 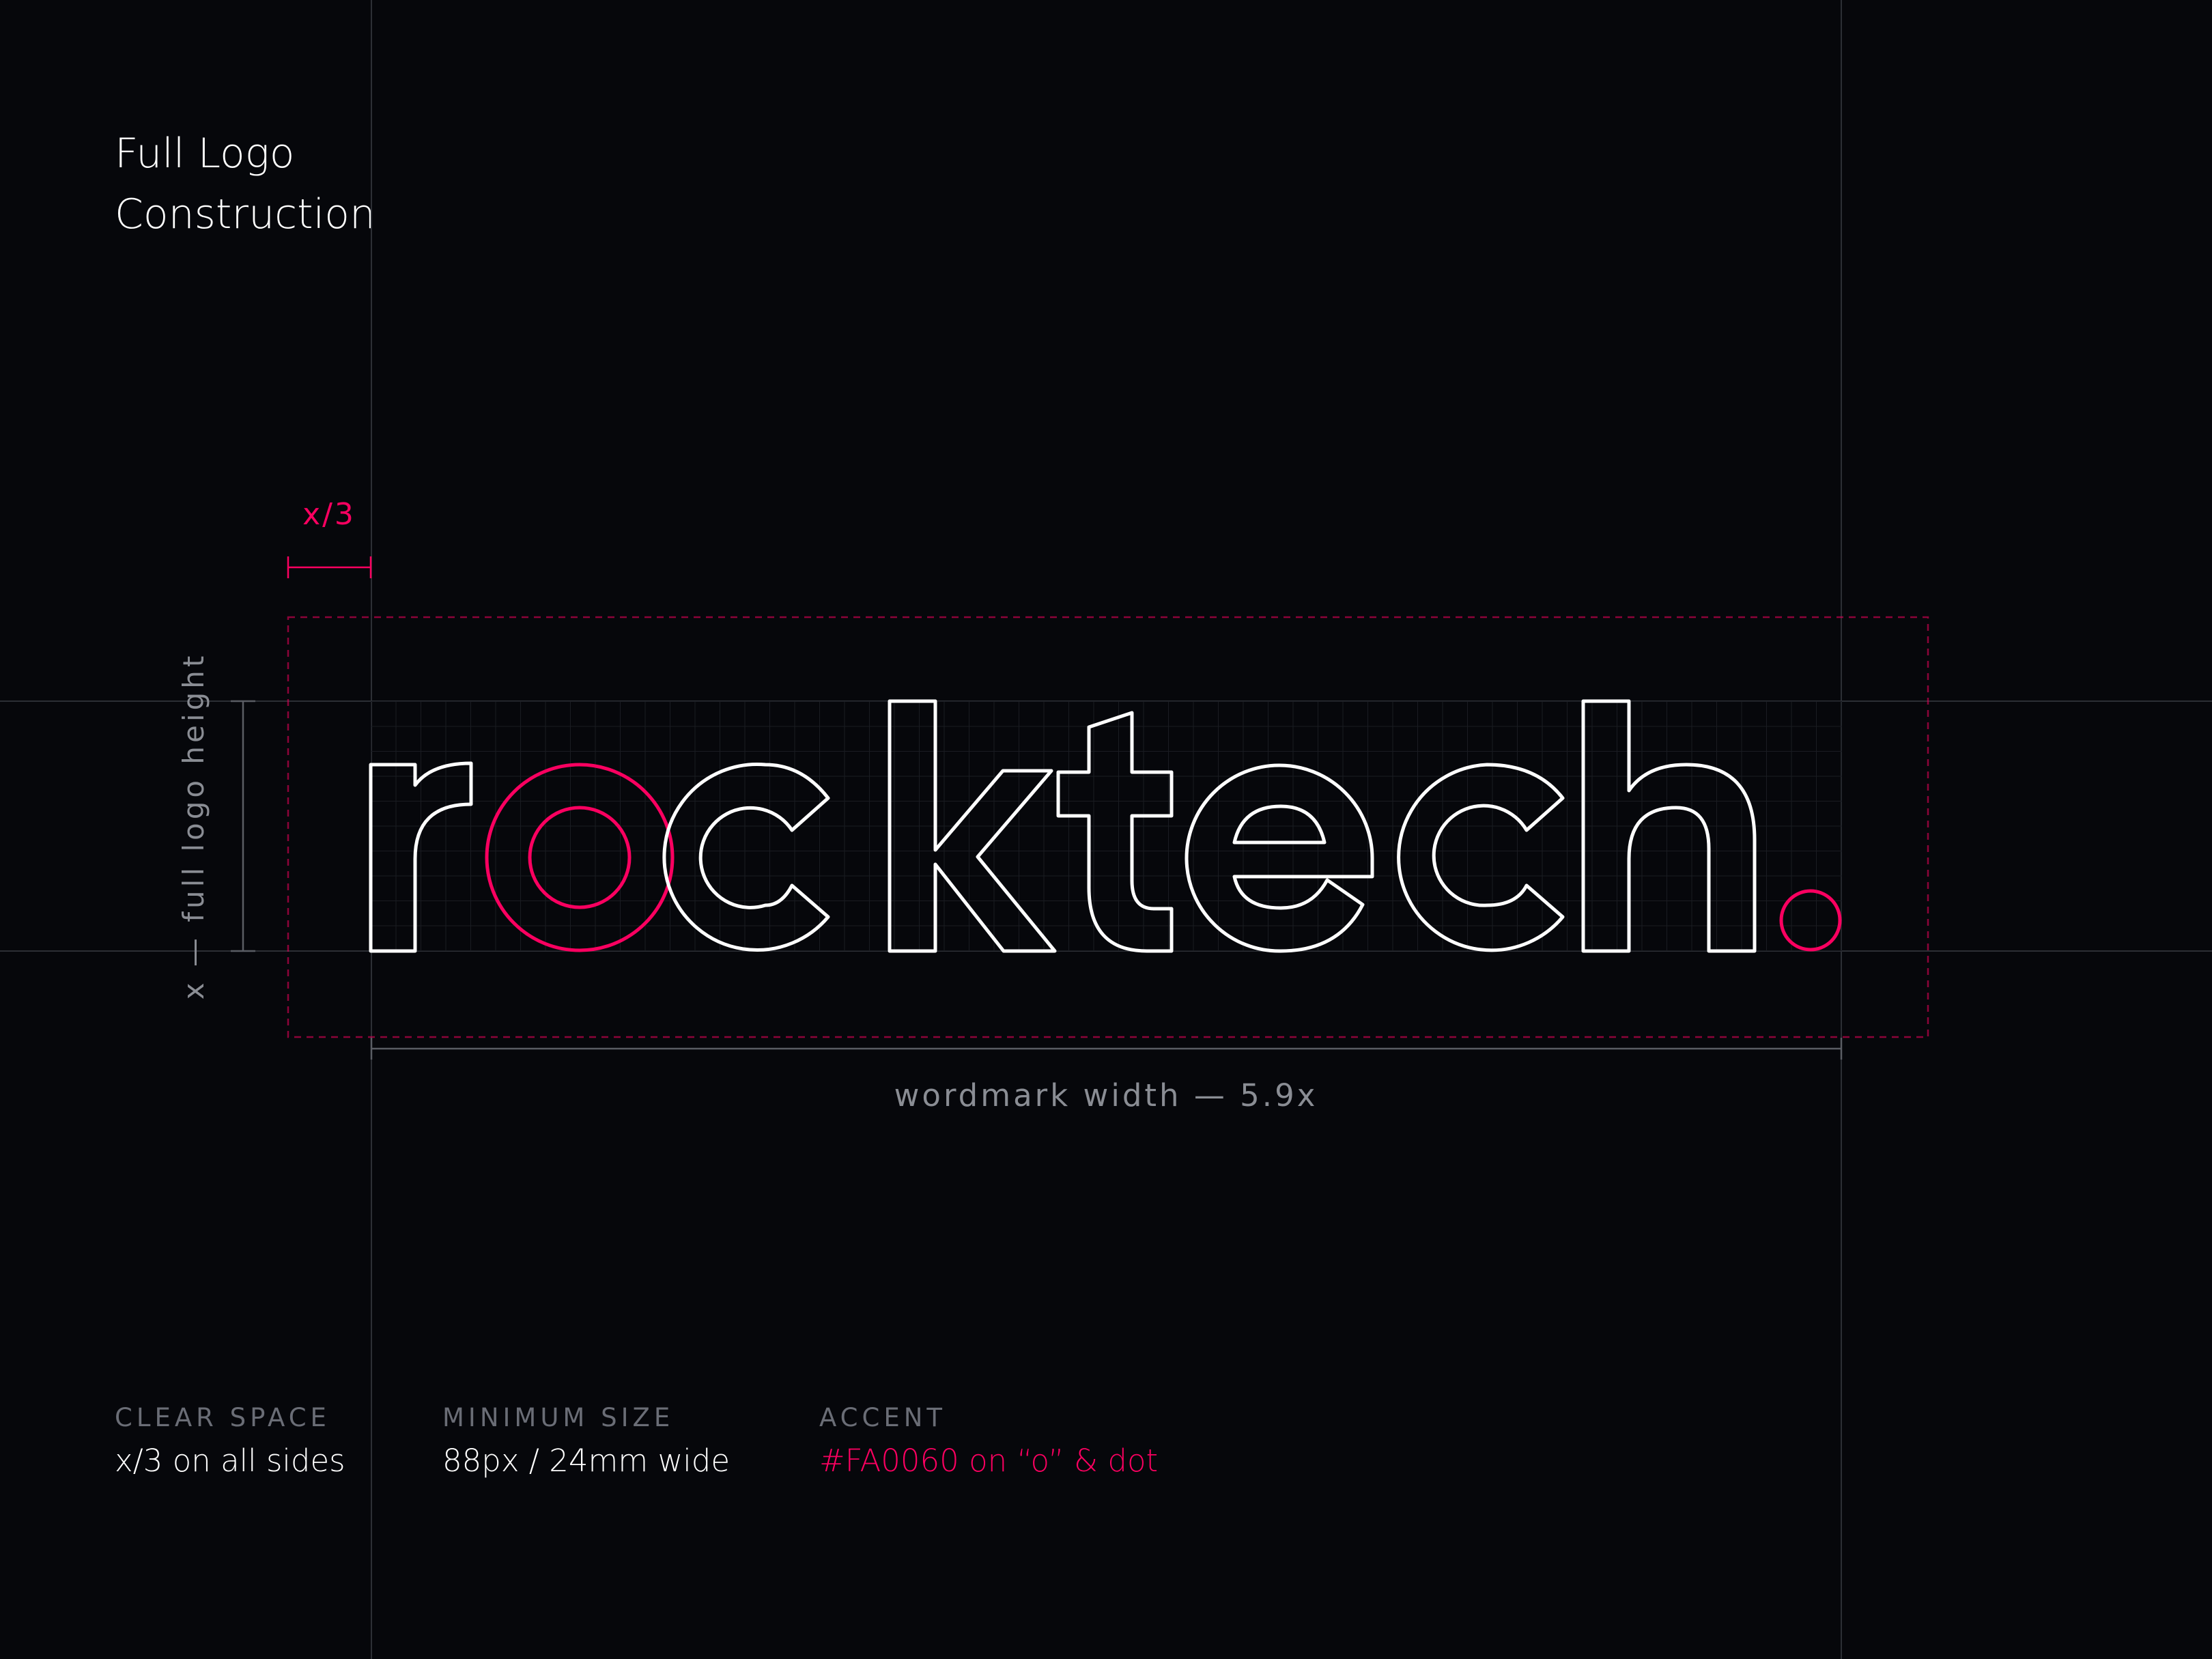 I want to click on spec-value-clear-space: x/3 on all sides, so click(x=230, y=1461).